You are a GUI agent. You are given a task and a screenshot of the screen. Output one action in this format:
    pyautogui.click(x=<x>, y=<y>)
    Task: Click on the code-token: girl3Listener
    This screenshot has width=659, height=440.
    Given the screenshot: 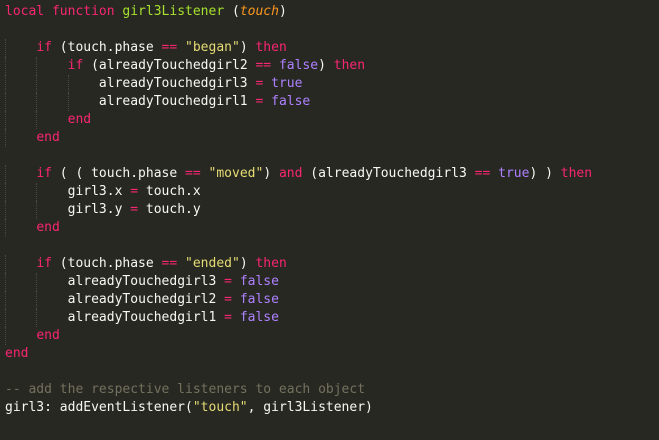 What is the action you would take?
    pyautogui.click(x=173, y=11)
    